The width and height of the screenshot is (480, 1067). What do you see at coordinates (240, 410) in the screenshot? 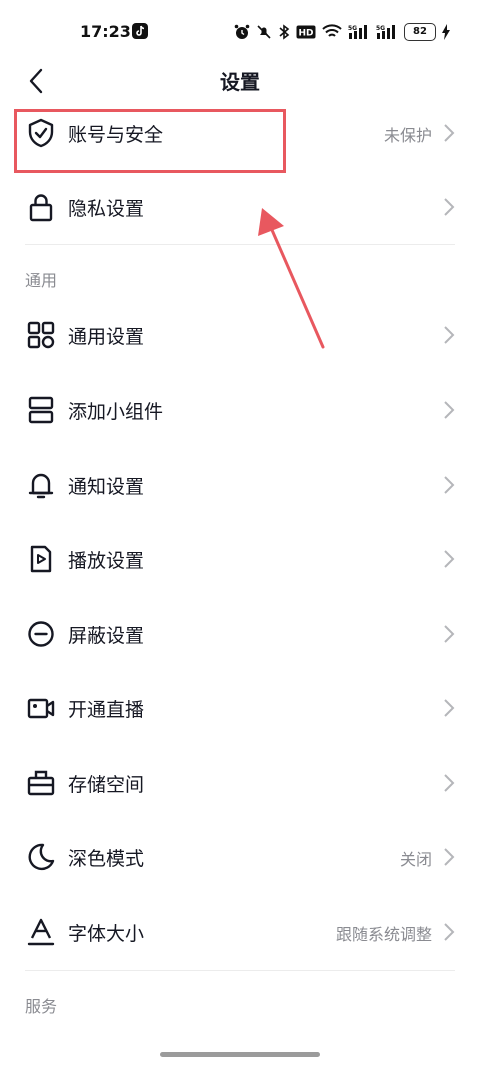
I see `settings-item-widget: 添加小组件` at bounding box center [240, 410].